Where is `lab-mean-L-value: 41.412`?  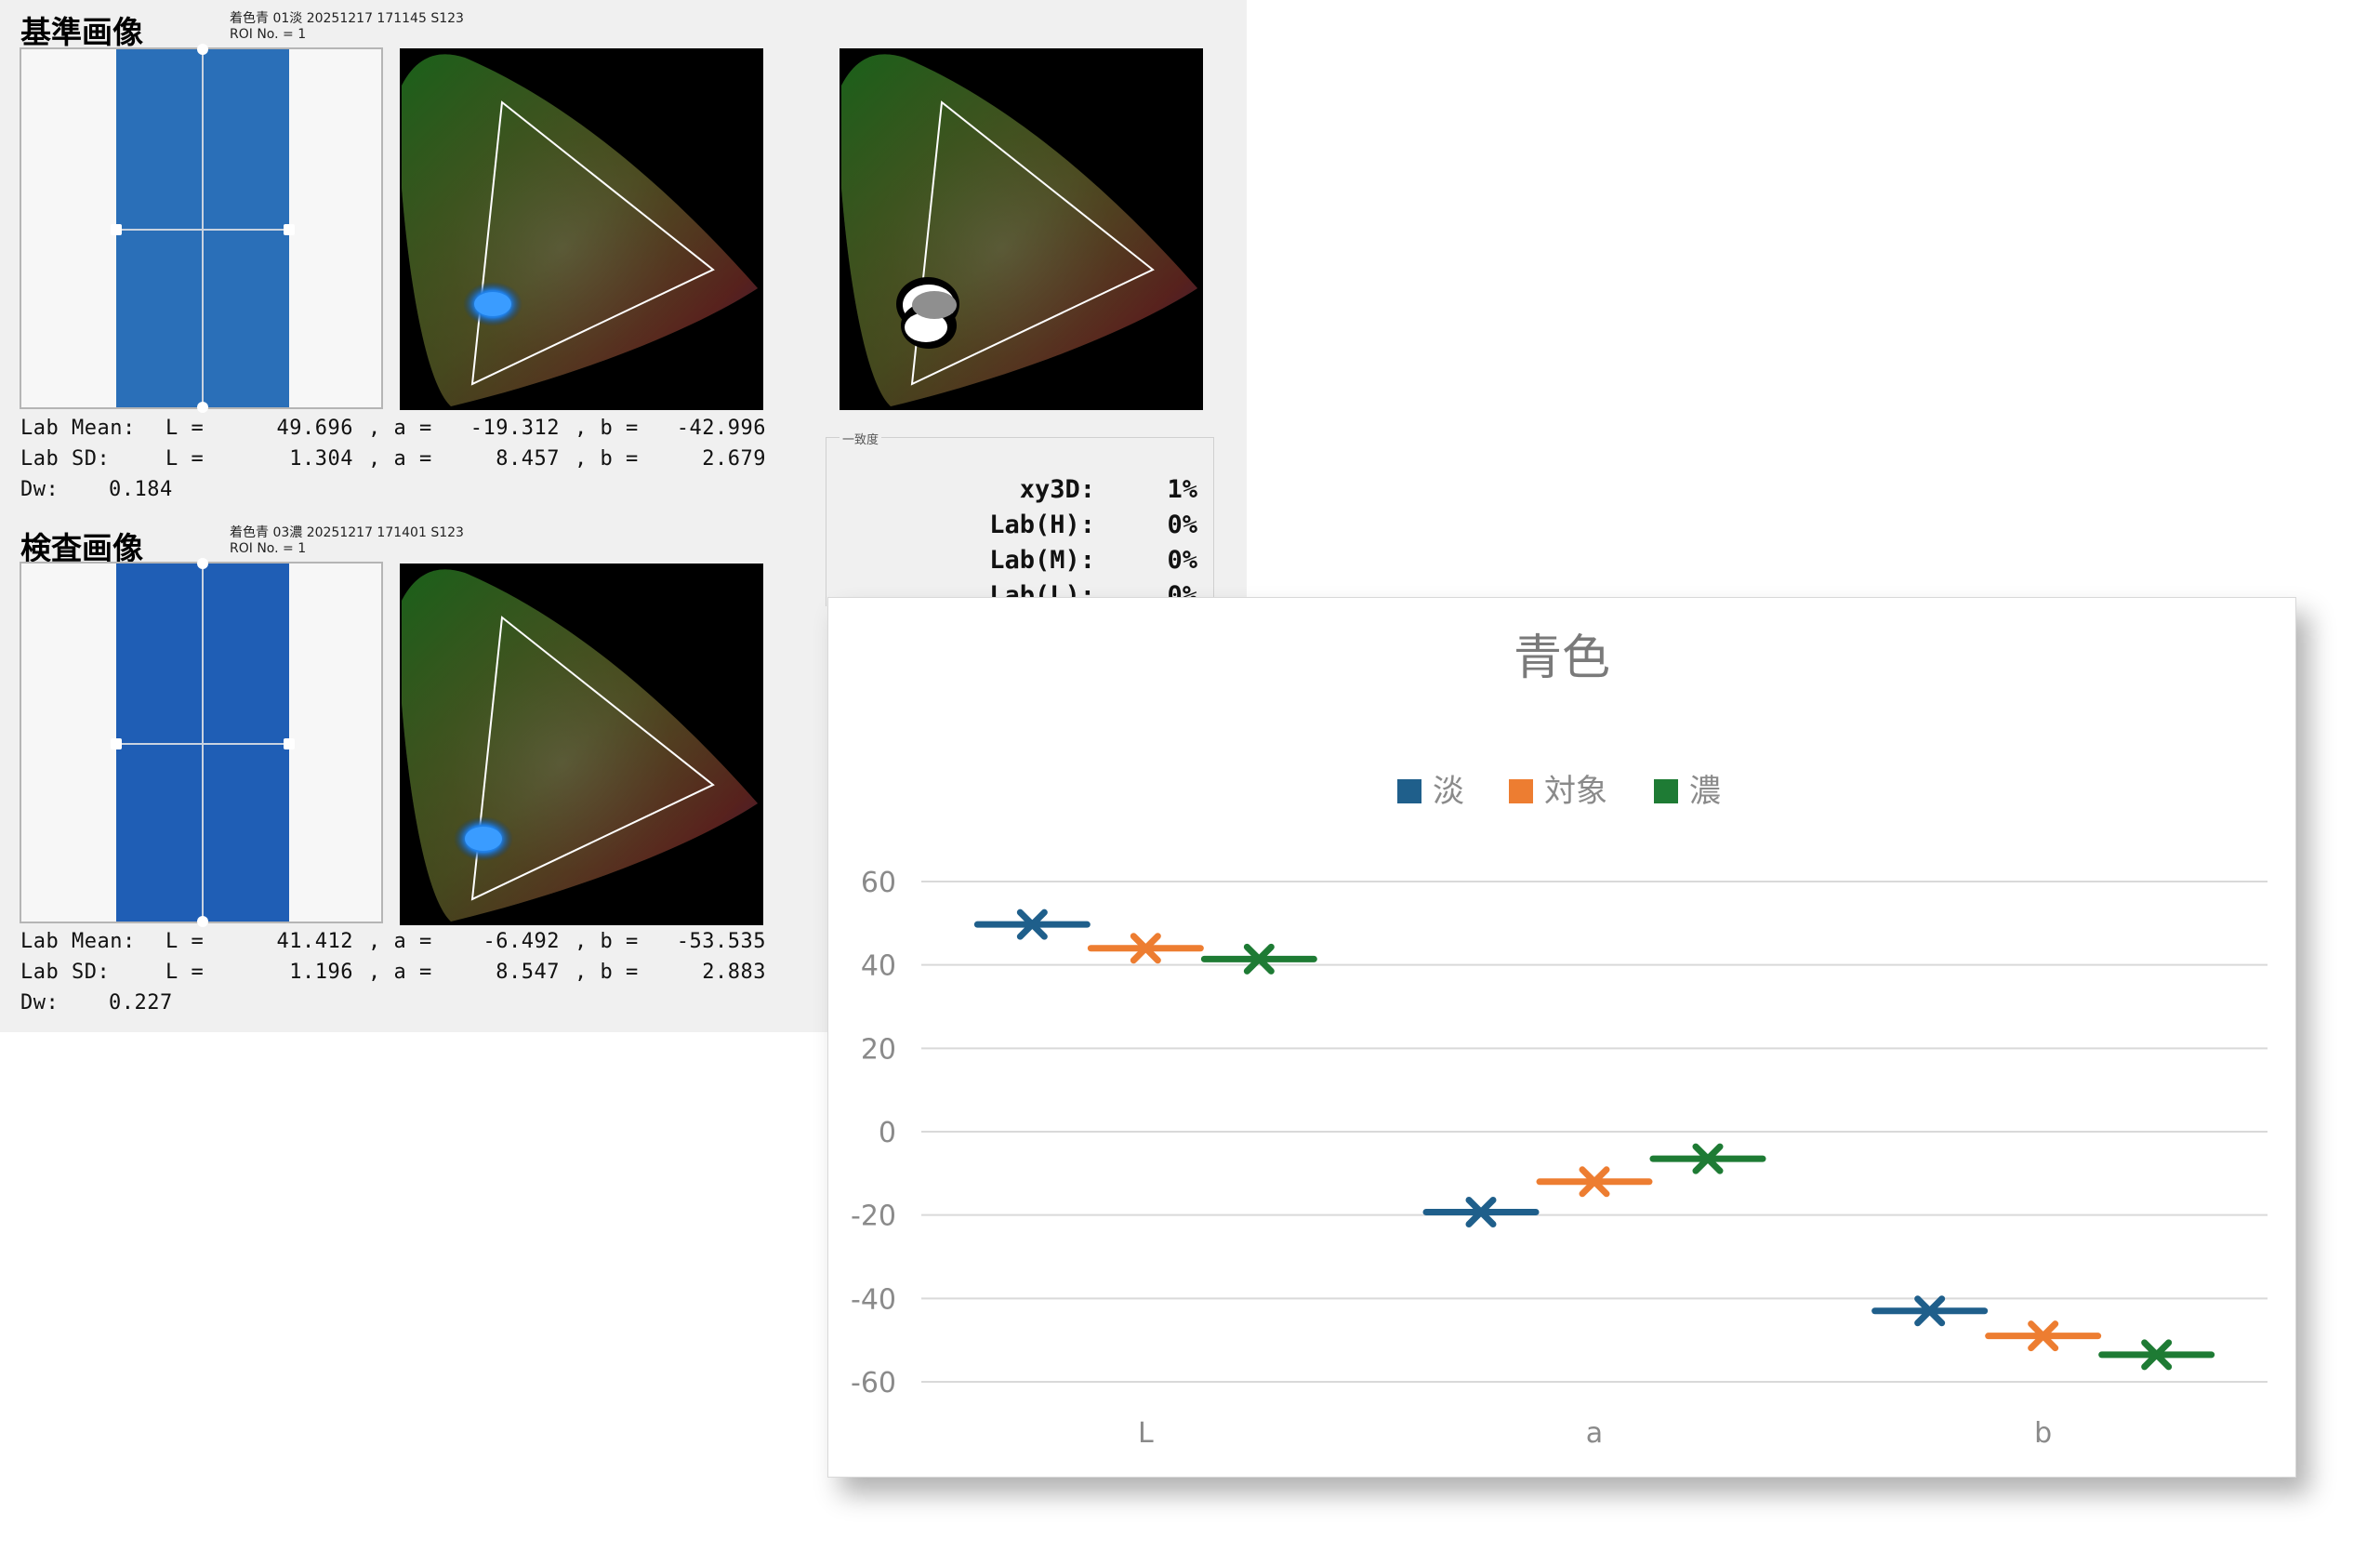 lab-mean-L-value: 41.412 is located at coordinates (314, 941).